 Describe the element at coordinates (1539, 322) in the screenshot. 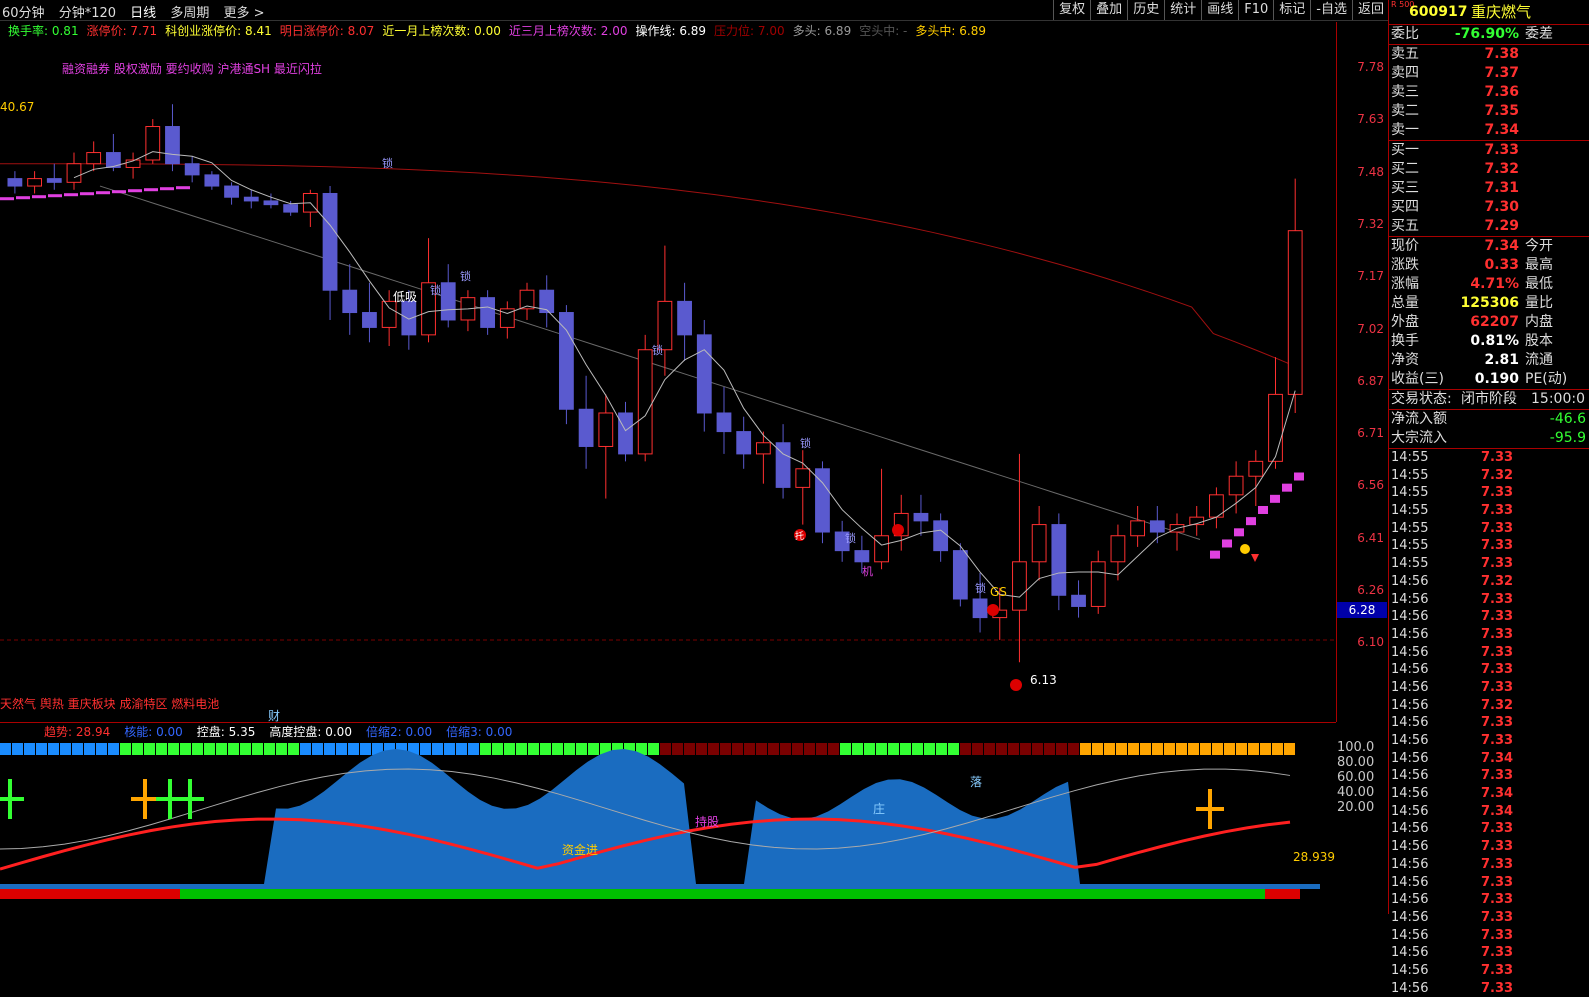

I see `stat-label2: 内盘` at that location.